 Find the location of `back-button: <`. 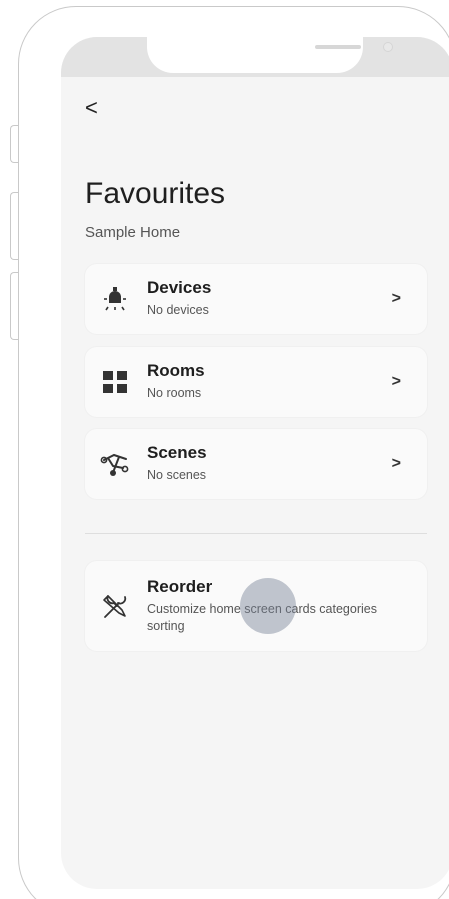

back-button: < is located at coordinates (91, 108).